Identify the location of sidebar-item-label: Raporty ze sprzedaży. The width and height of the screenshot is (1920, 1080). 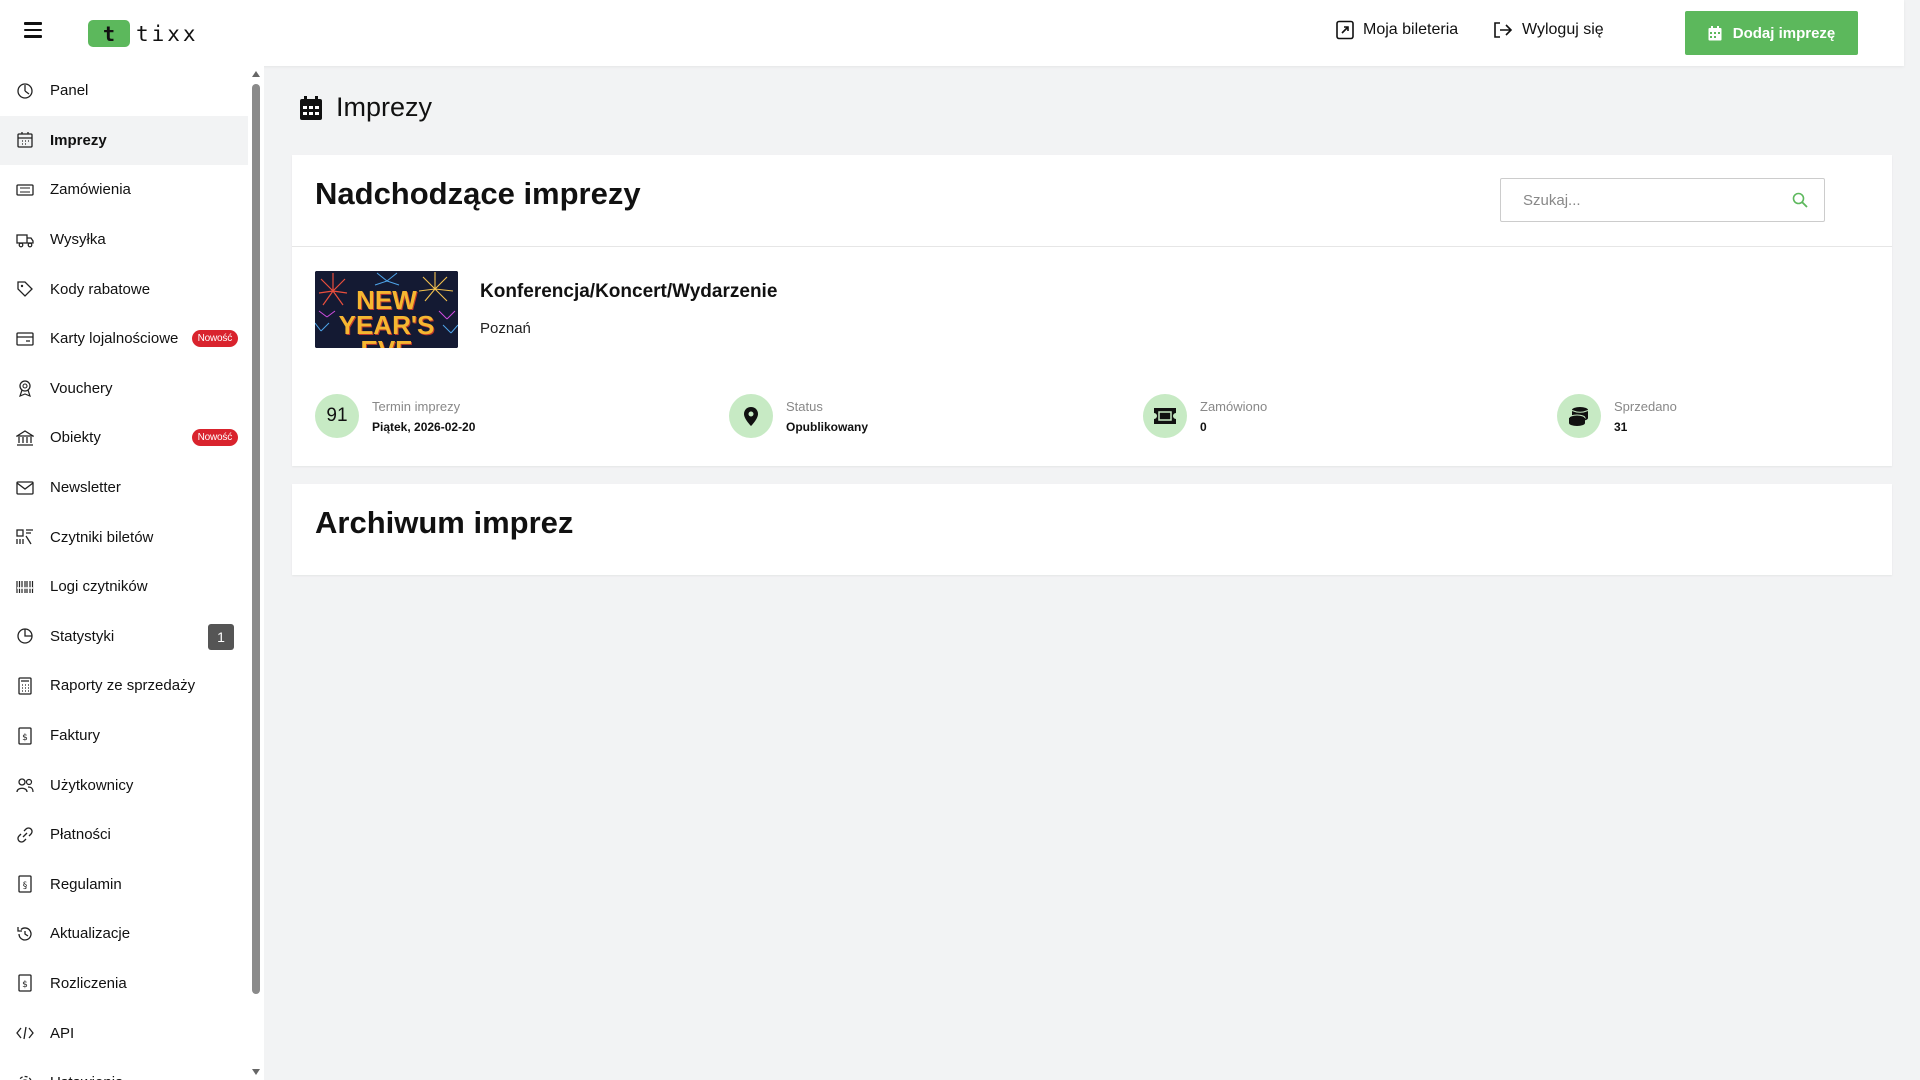
(123, 686).